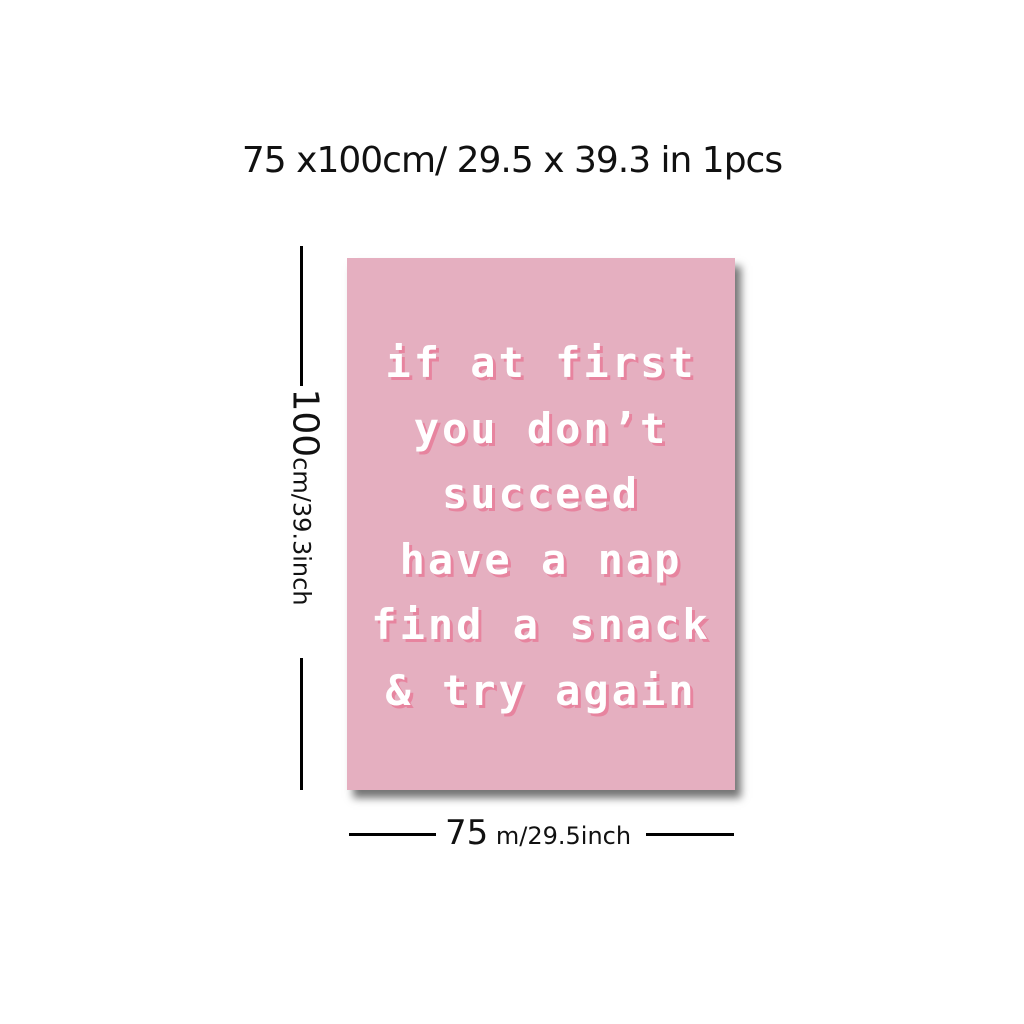 The width and height of the screenshot is (1024, 1024). I want to click on quote-line: & try again, so click(541, 690).